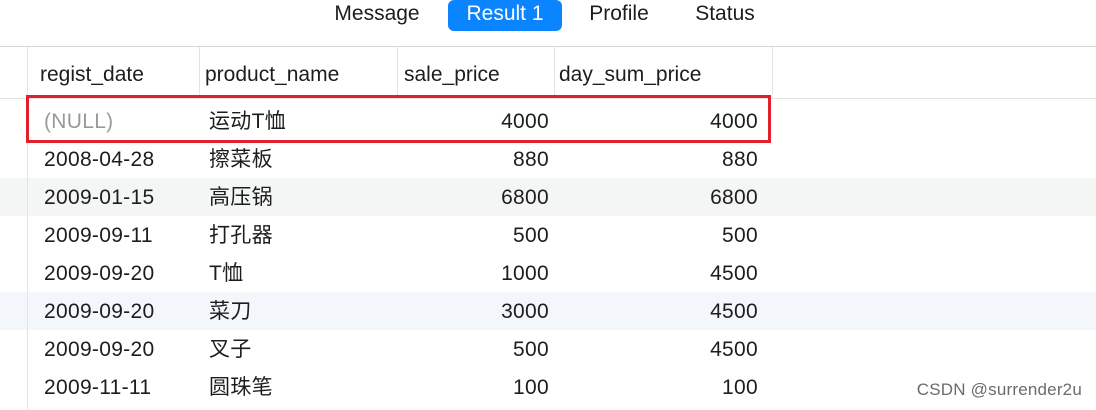 The height and width of the screenshot is (410, 1096). Describe the element at coordinates (656, 121) in the screenshot. I see `cell-day-sum-price: 4000` at that location.